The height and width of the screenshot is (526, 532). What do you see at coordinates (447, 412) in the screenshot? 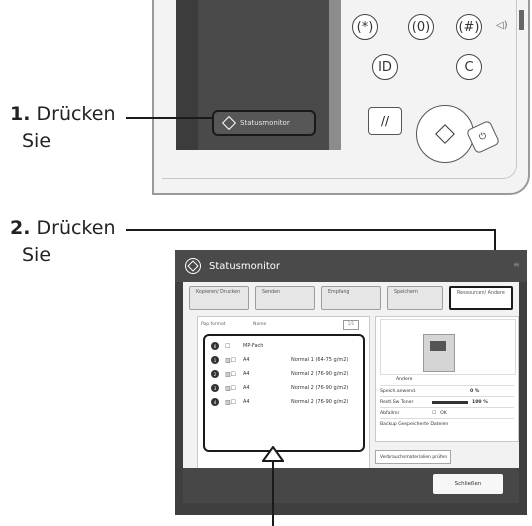
I see `info-row-abfall: Abfallmr ☐ OK` at bounding box center [447, 412].